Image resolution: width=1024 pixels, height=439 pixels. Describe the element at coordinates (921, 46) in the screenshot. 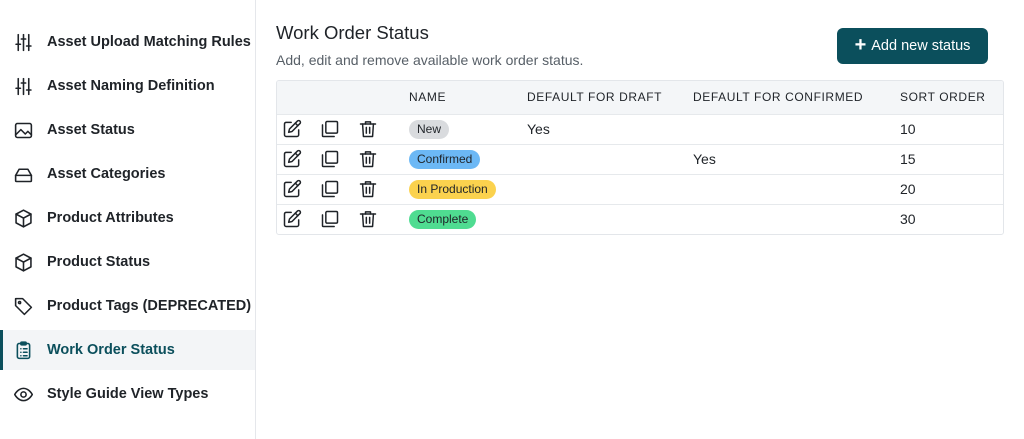

I see `add-new-status-label: Add new status` at that location.